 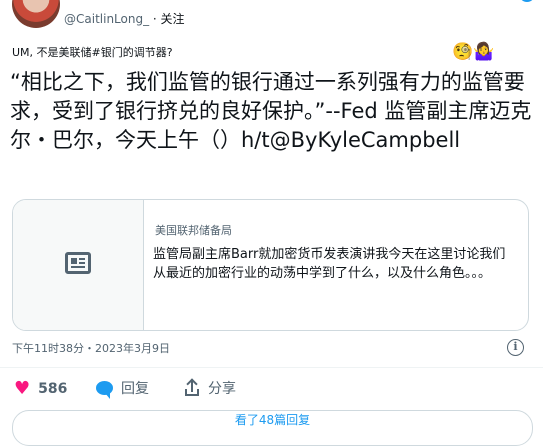 I want to click on author-handle: @CaitlinLong_, so click(x=106, y=19).